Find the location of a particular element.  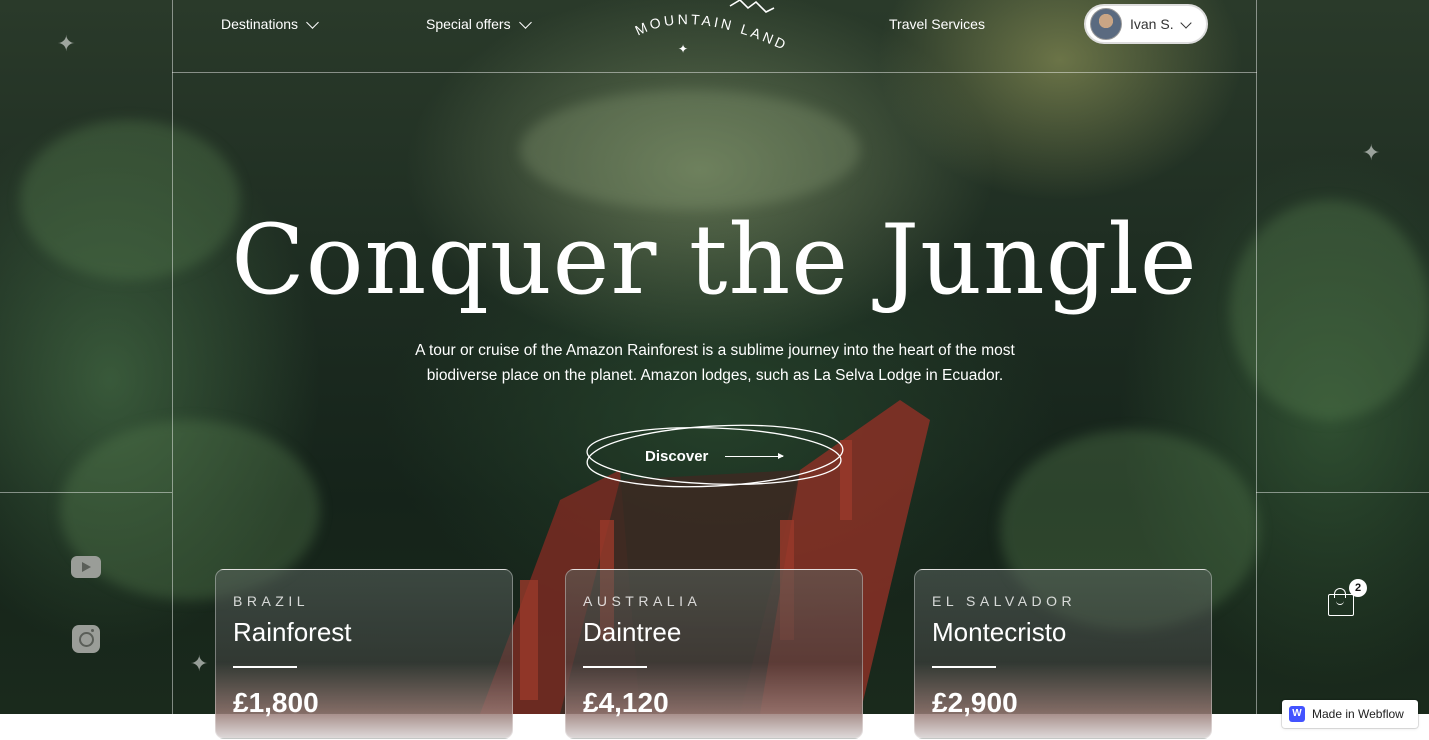

card-country: BRAZIL is located at coordinates (271, 601).